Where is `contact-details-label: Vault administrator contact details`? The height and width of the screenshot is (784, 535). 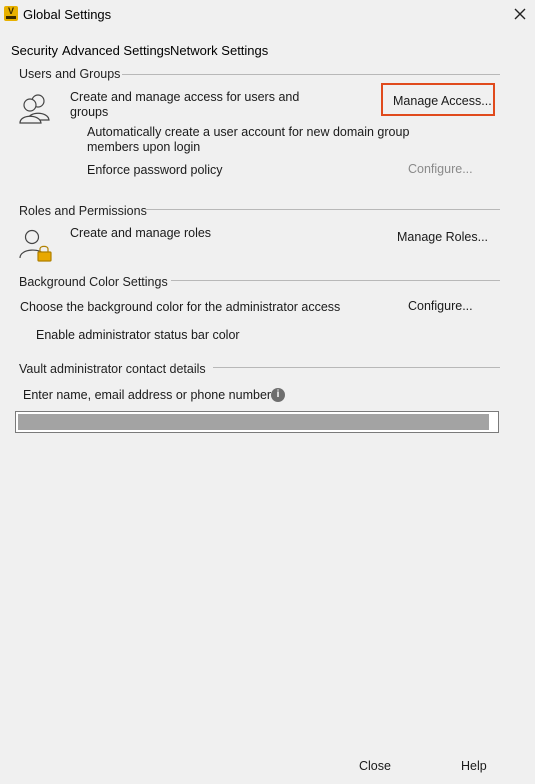 contact-details-label: Vault administrator contact details is located at coordinates (112, 369).